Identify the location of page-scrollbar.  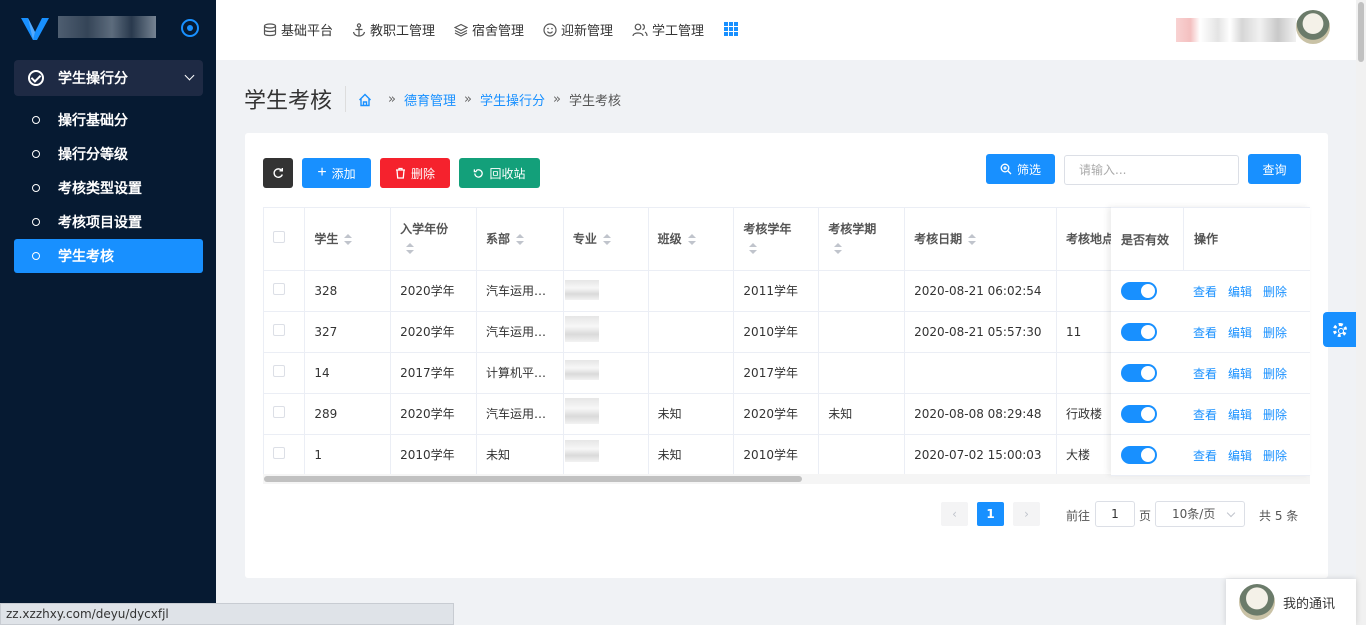
(1361, 312).